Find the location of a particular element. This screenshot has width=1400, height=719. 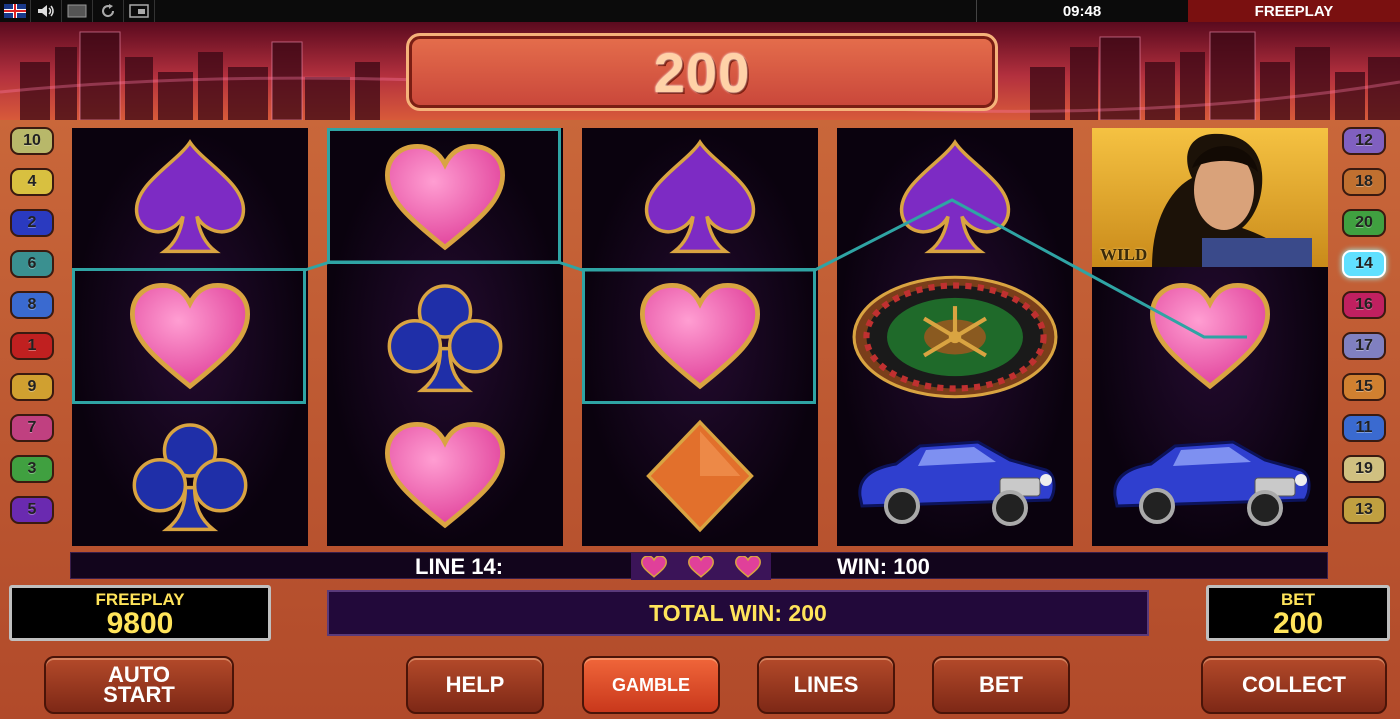

line-win-amount: WIN: 100 is located at coordinates (883, 566).